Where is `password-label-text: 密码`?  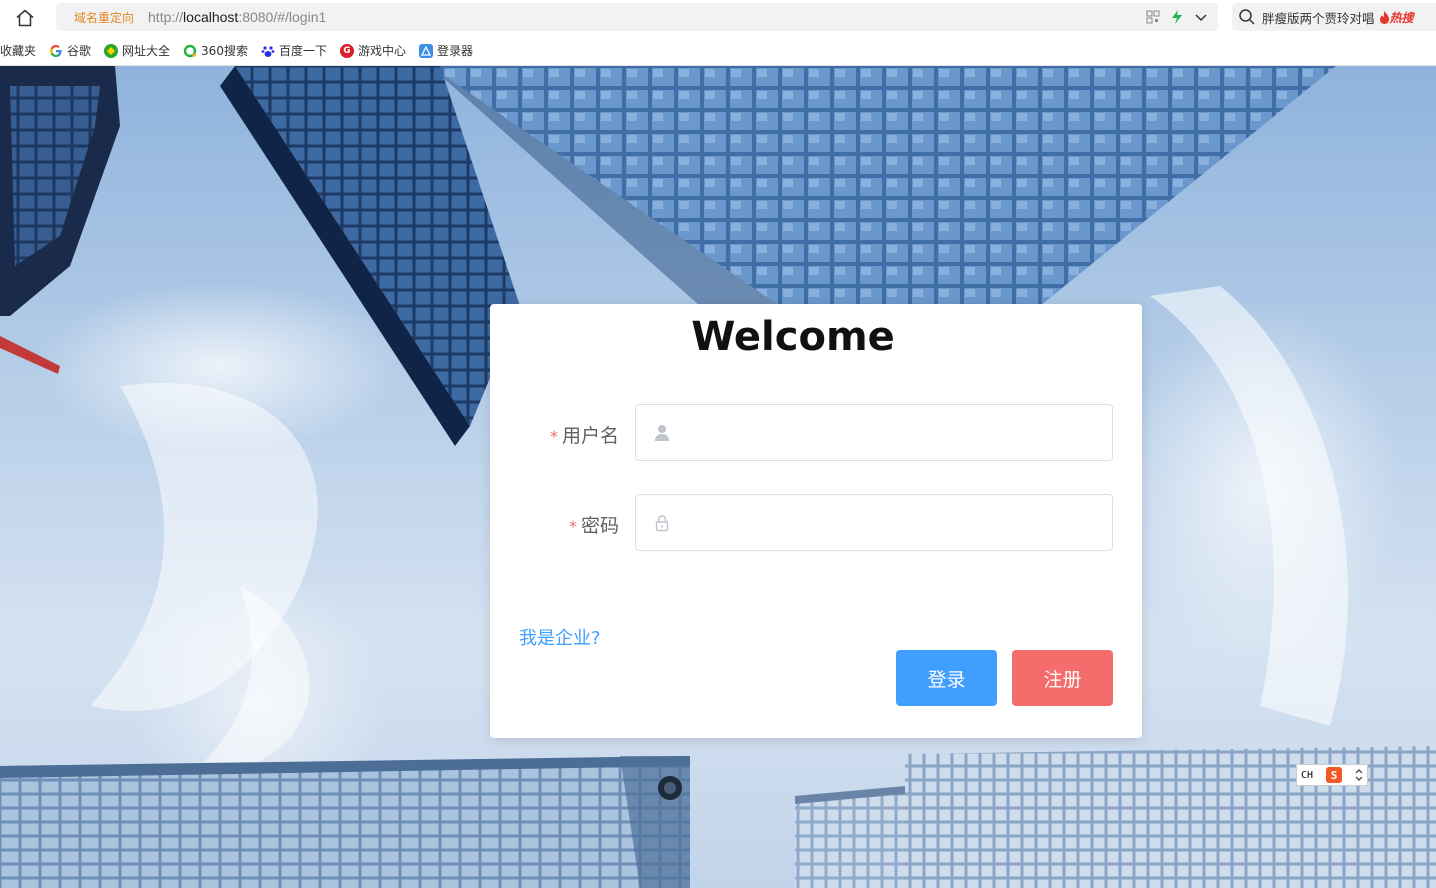
password-label-text: 密码 is located at coordinates (599, 526).